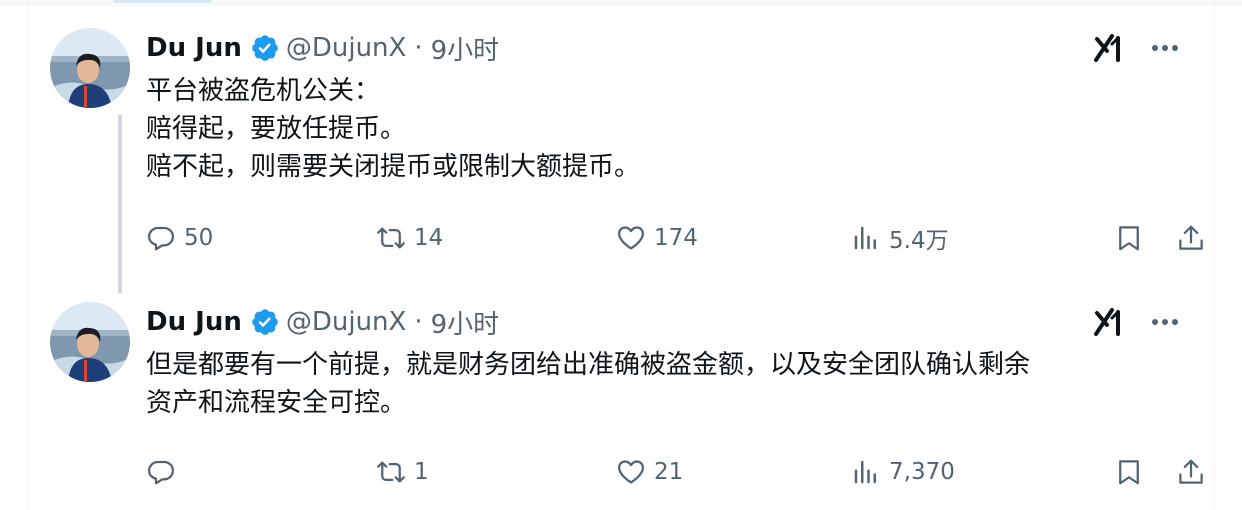 This screenshot has height=510, width=1242. I want to click on views-button: 7,370, so click(903, 472).